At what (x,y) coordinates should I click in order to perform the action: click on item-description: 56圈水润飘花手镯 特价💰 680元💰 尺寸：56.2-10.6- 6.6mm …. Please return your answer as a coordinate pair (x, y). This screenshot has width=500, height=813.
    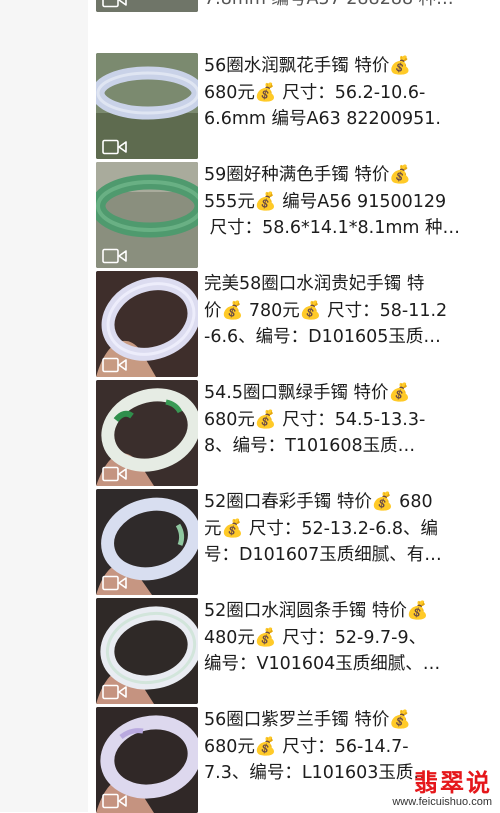
    Looking at the image, I should click on (349, 93).